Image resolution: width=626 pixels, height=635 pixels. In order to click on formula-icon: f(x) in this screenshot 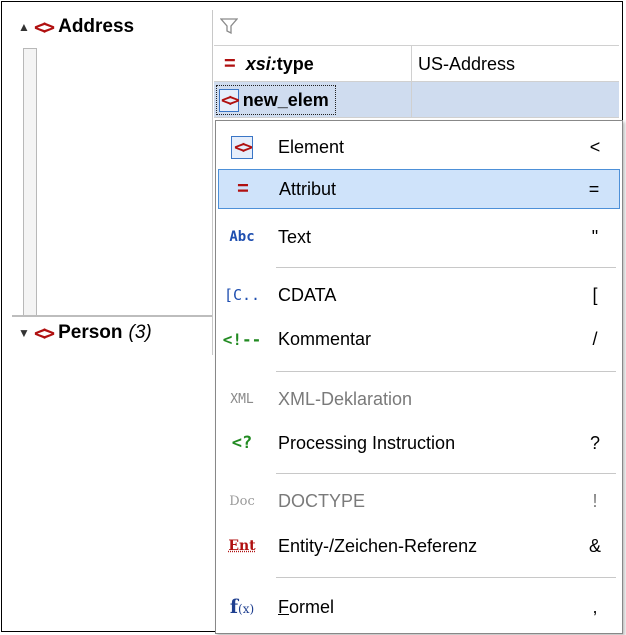, I will do `click(242, 607)`.